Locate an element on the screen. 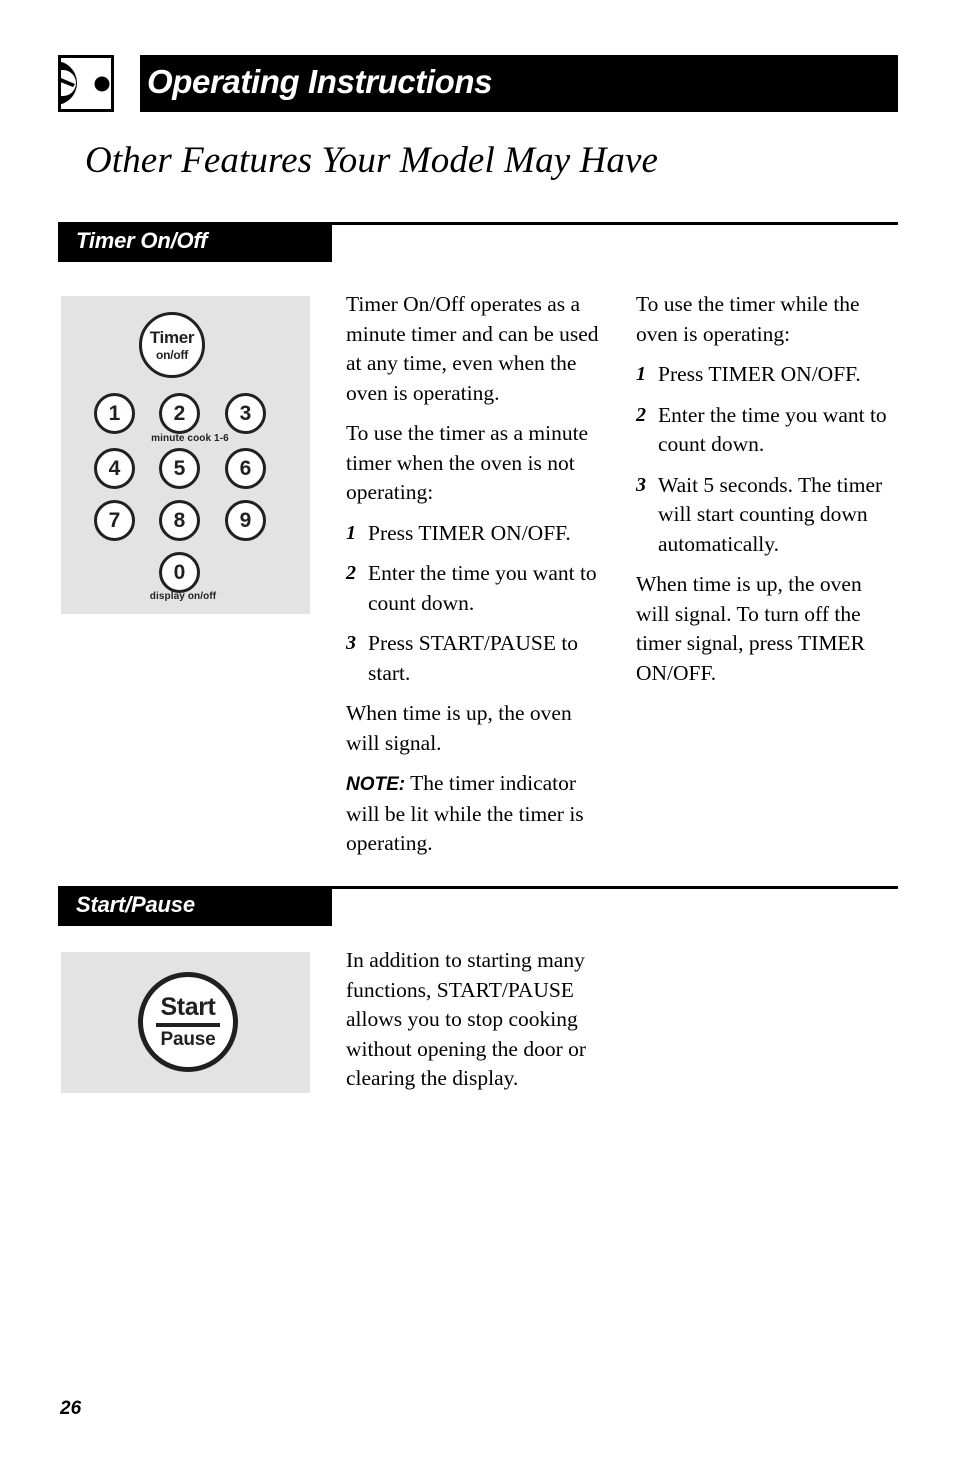  keypad-key-0: 0 is located at coordinates (179, 572).